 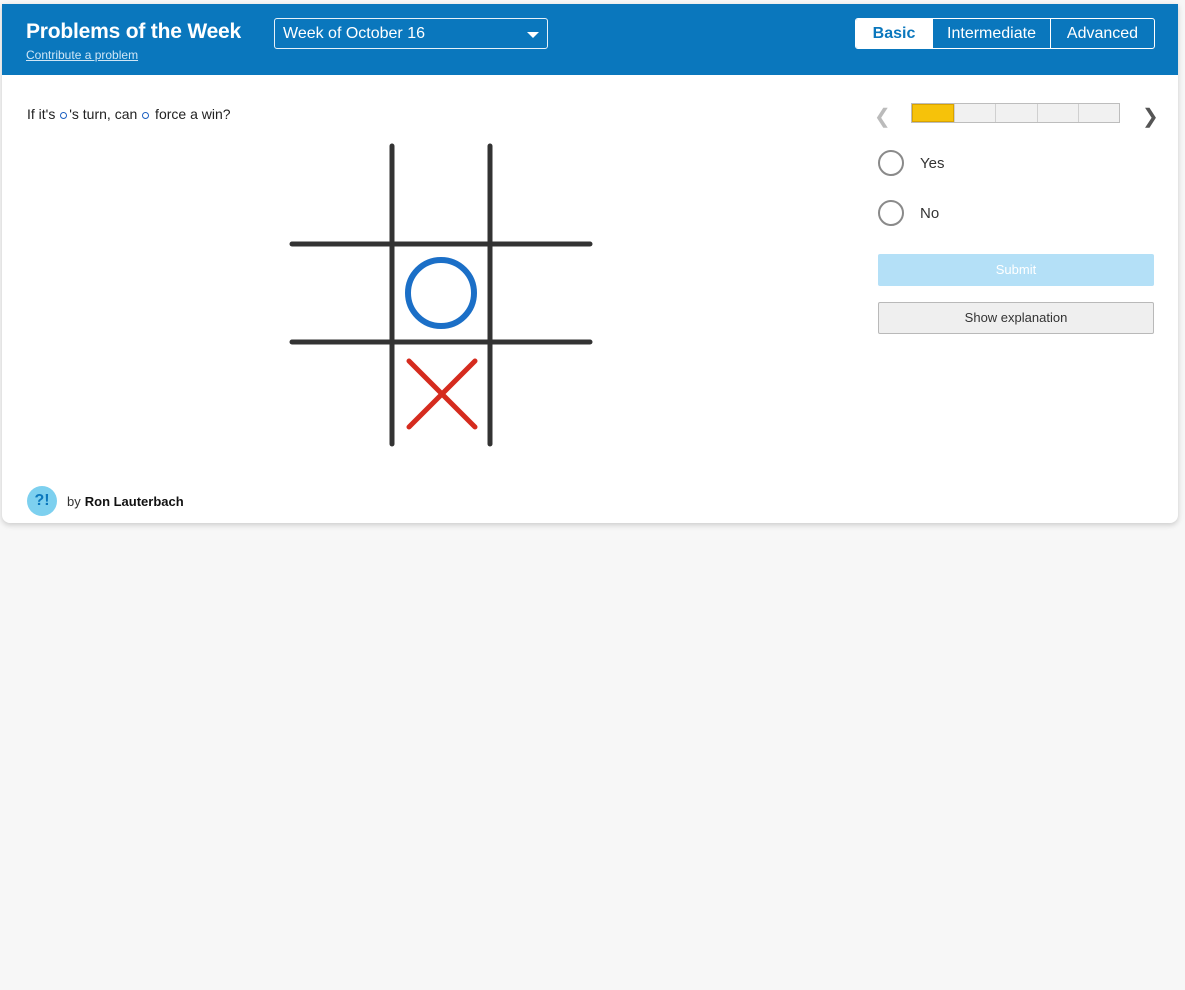 I want to click on answer-yes: Yes, so click(x=911, y=163).